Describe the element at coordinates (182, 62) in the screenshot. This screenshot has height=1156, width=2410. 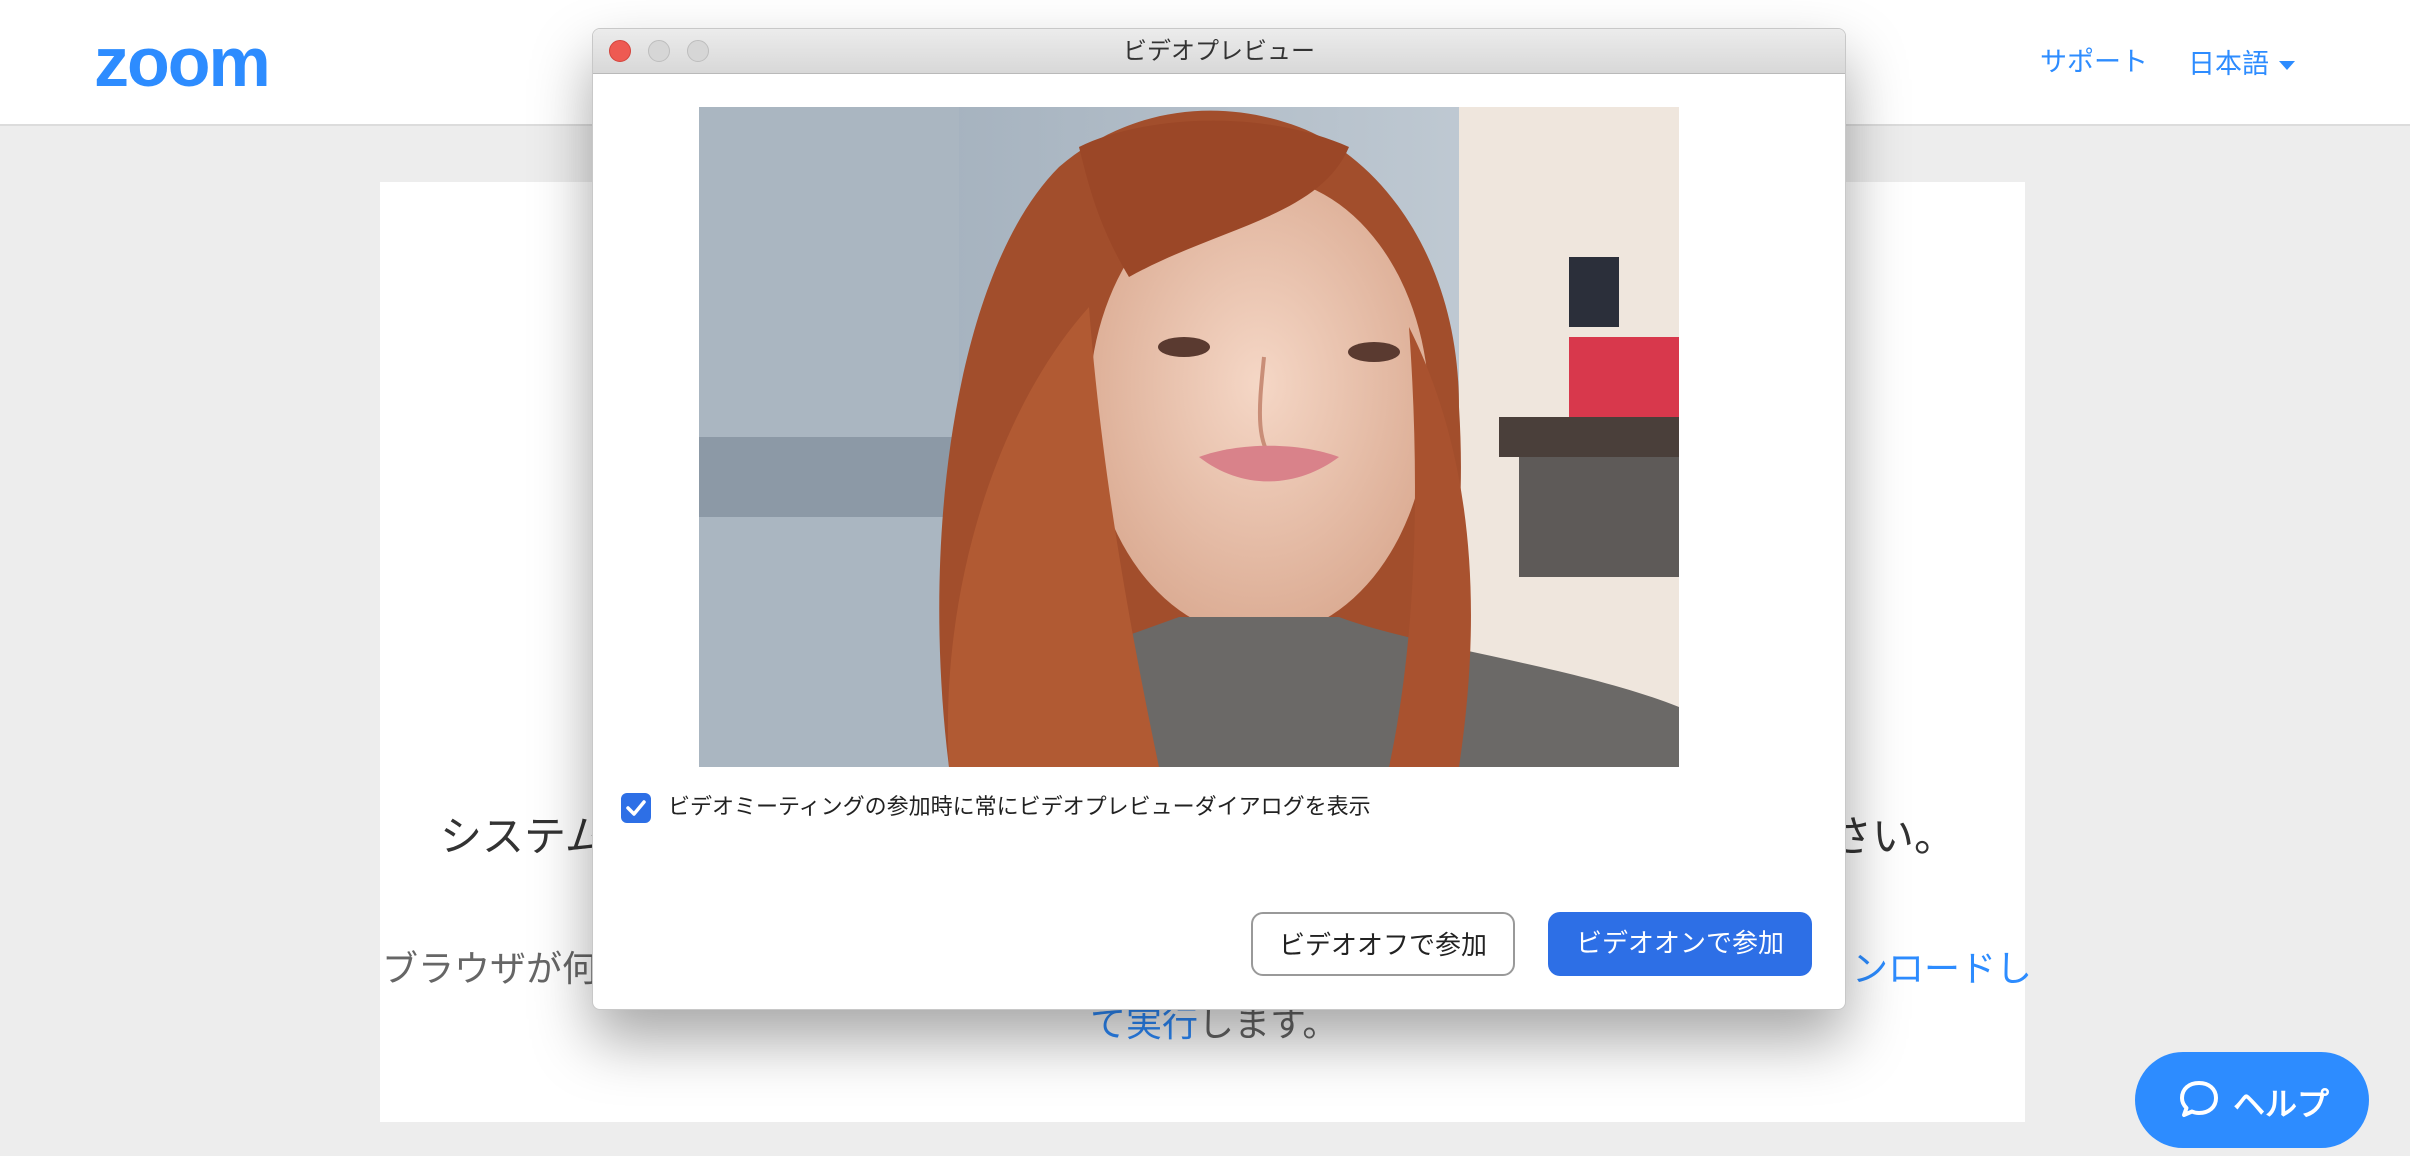
I see `zoom-logo: zoom` at that location.